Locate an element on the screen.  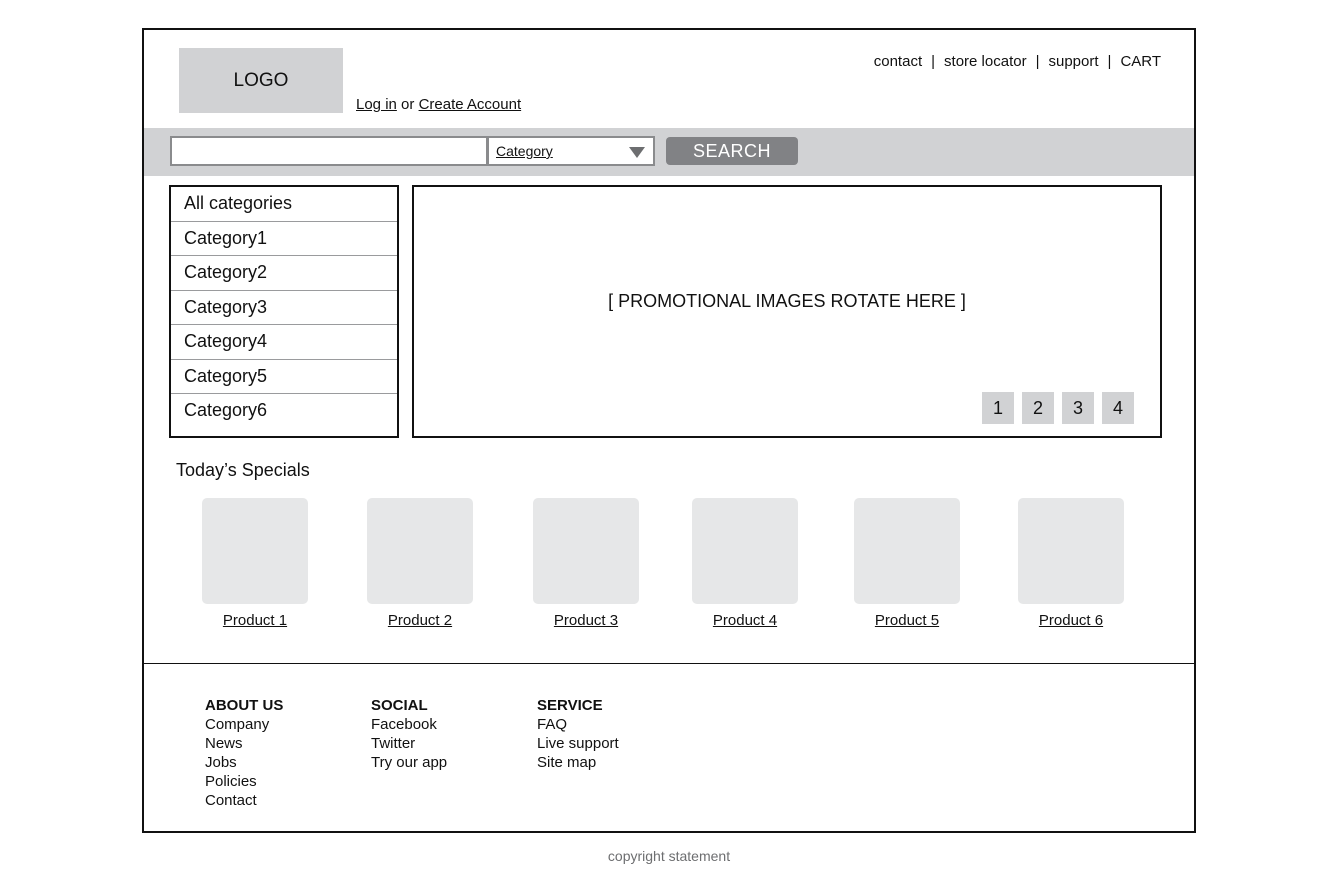
auth-links: Log in or Create Account is located at coordinates (438, 104).